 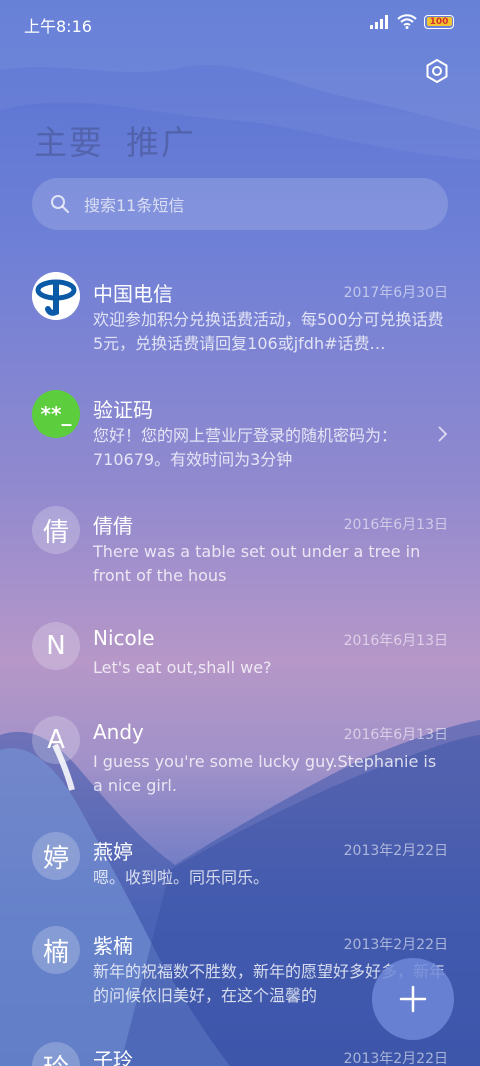 What do you see at coordinates (56, 414) in the screenshot?
I see `avatar: **_` at bounding box center [56, 414].